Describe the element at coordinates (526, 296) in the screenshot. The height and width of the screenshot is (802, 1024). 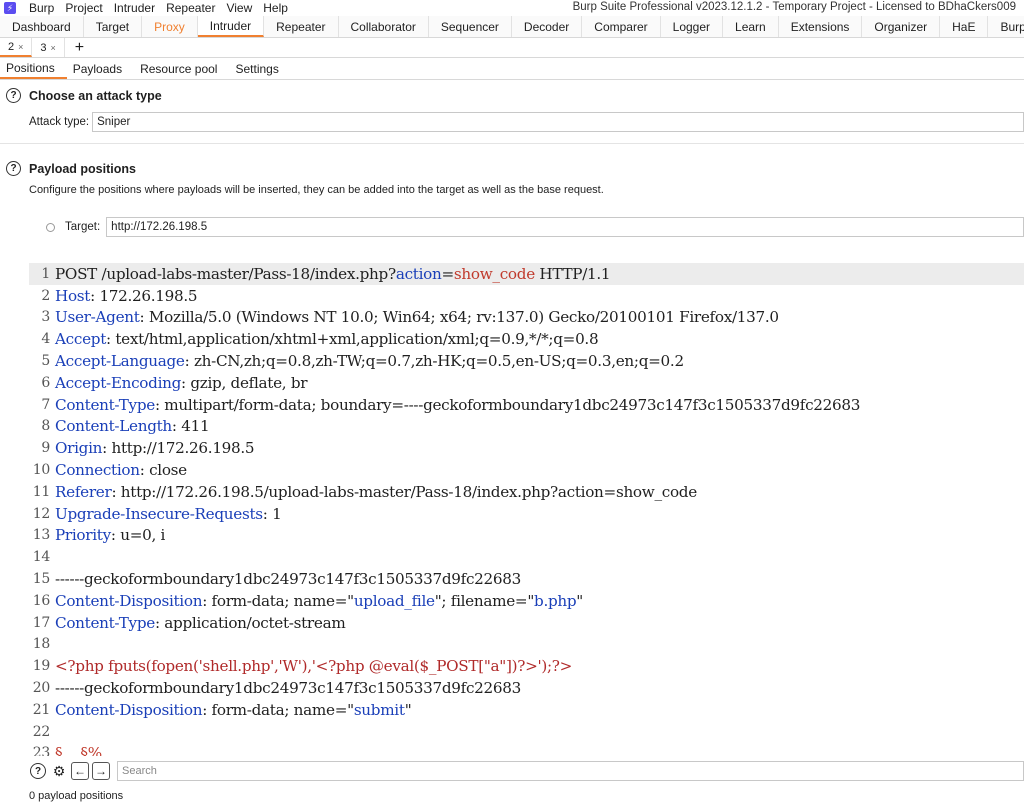
I see `request-line: 2 Host: 172.26.198.5` at that location.